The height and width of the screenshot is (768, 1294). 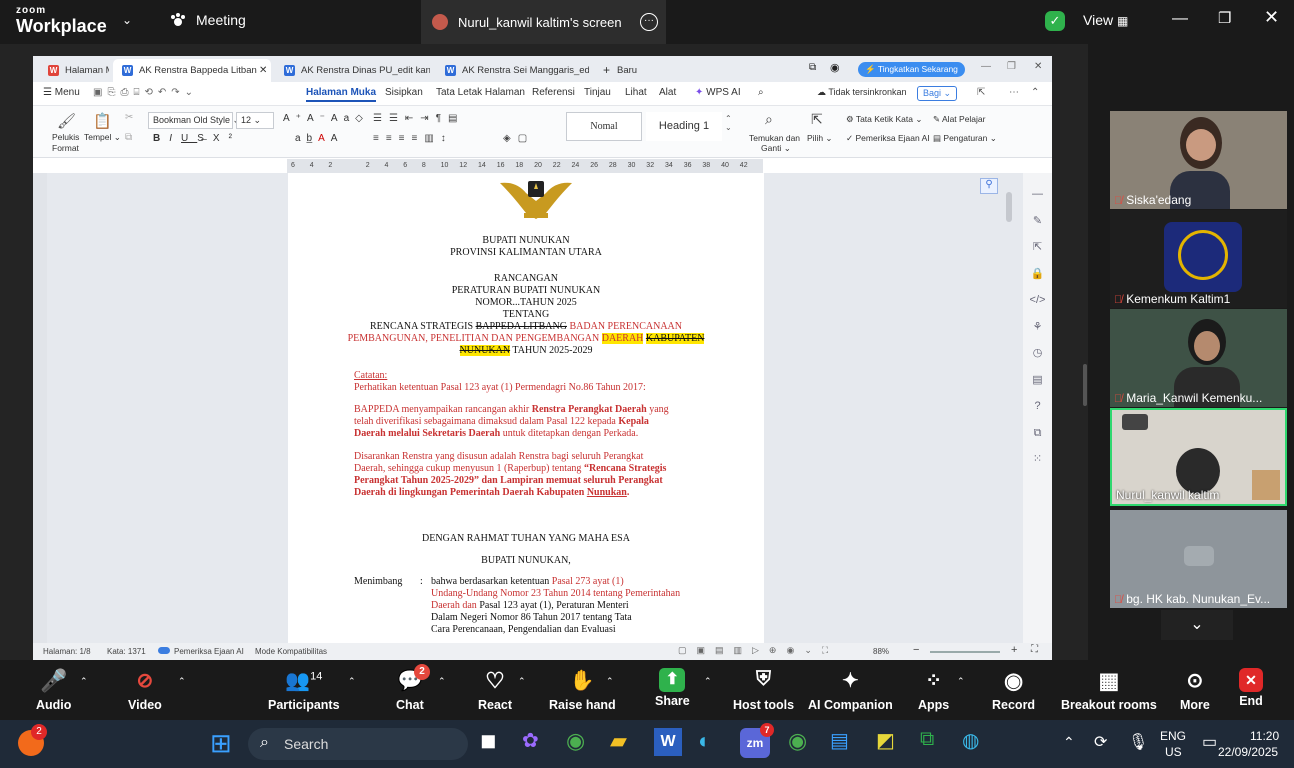 I want to click on search-box: ⌕ Search, so click(x=358, y=744).